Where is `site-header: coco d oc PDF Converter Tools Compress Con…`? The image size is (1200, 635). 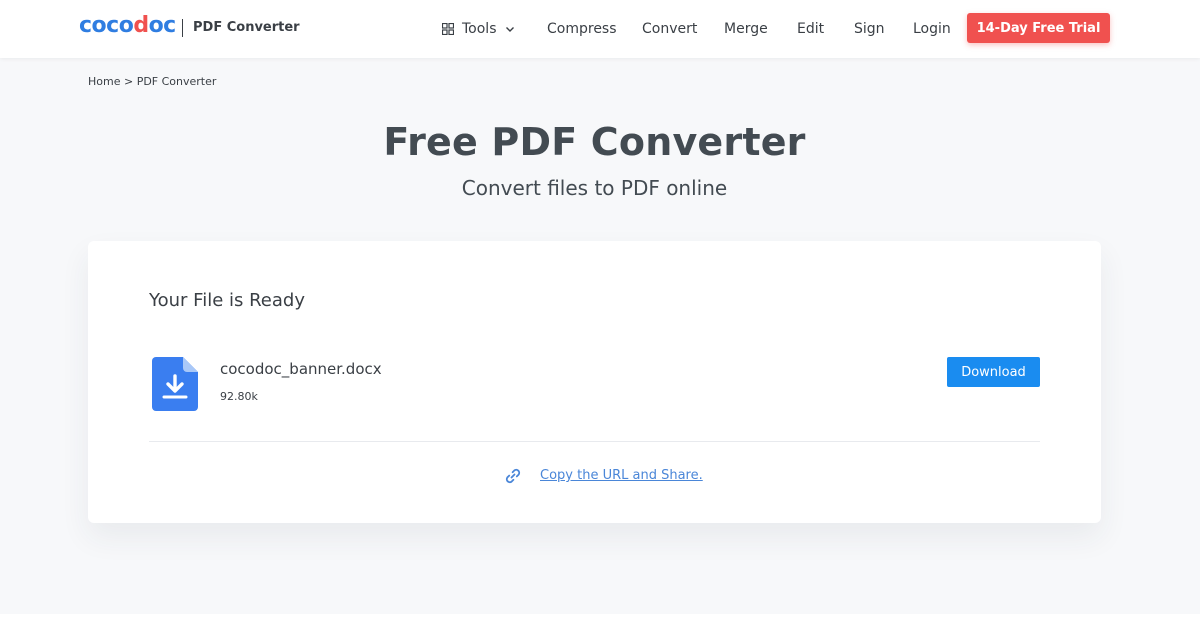
site-header: coco d oc PDF Converter Tools Compress Con… is located at coordinates (600, 29).